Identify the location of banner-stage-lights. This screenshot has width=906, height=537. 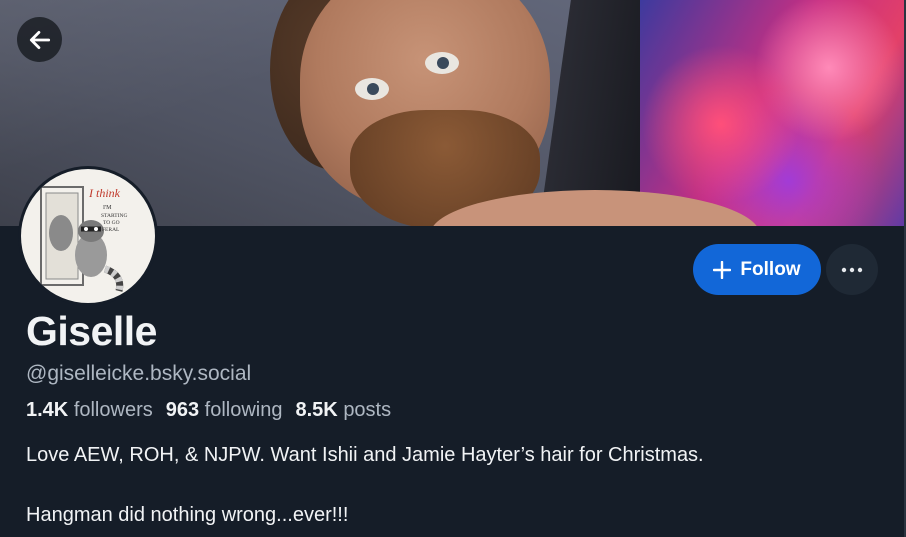
(772, 113).